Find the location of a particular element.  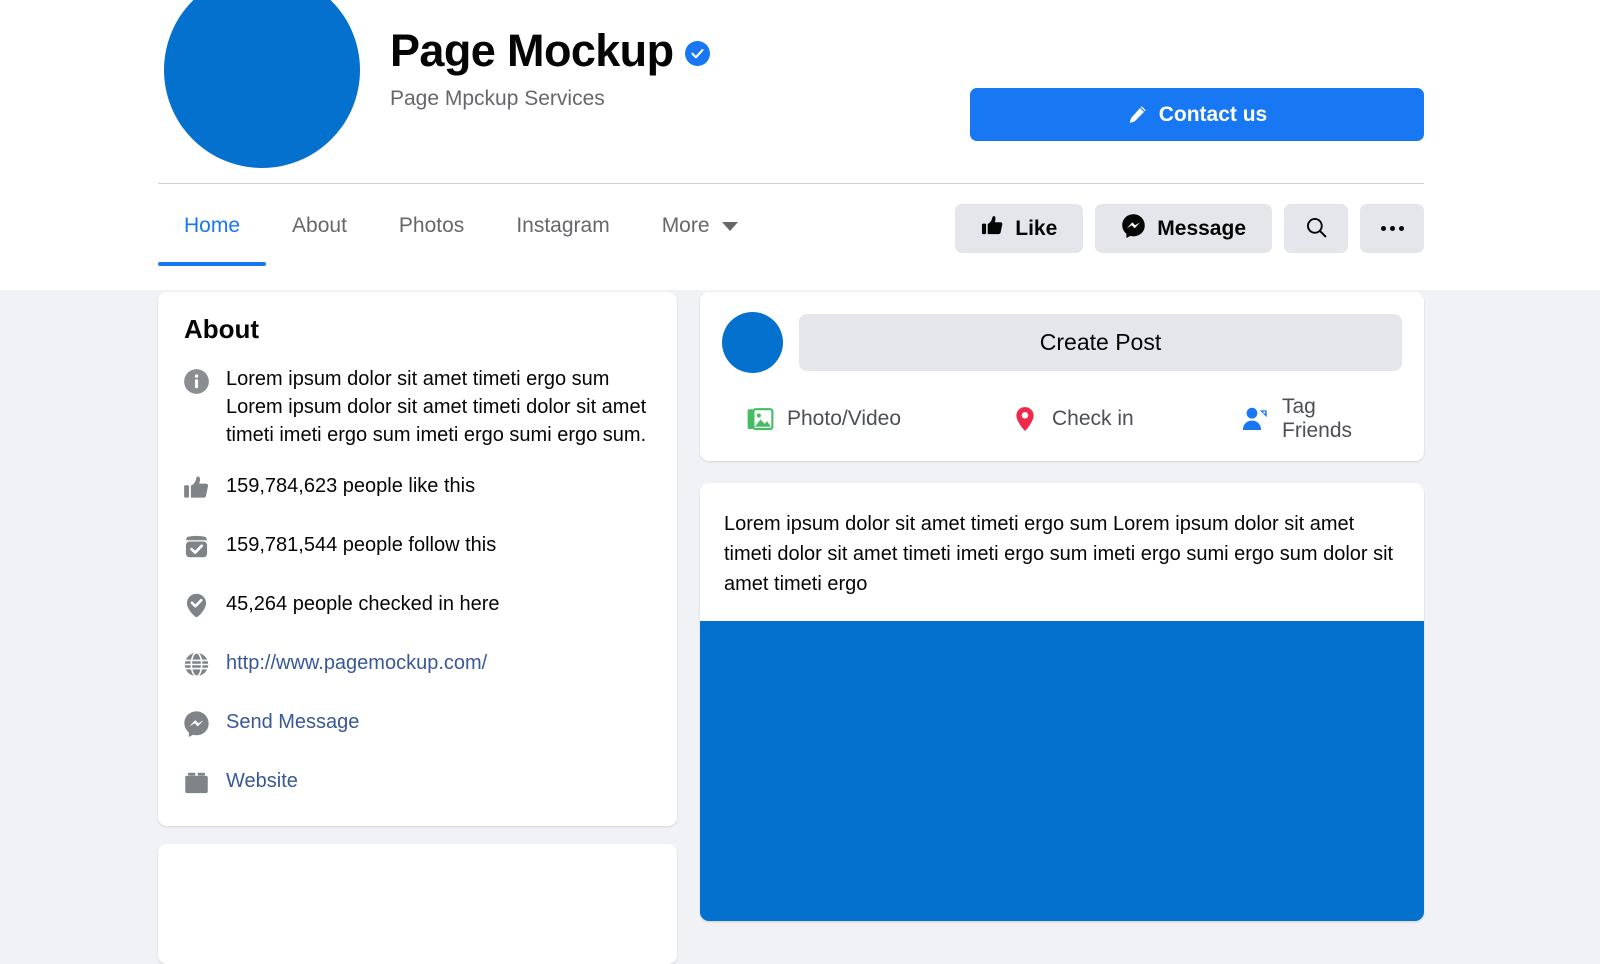

stat-follows-row: 159,781,544 people follow this is located at coordinates (417, 545).